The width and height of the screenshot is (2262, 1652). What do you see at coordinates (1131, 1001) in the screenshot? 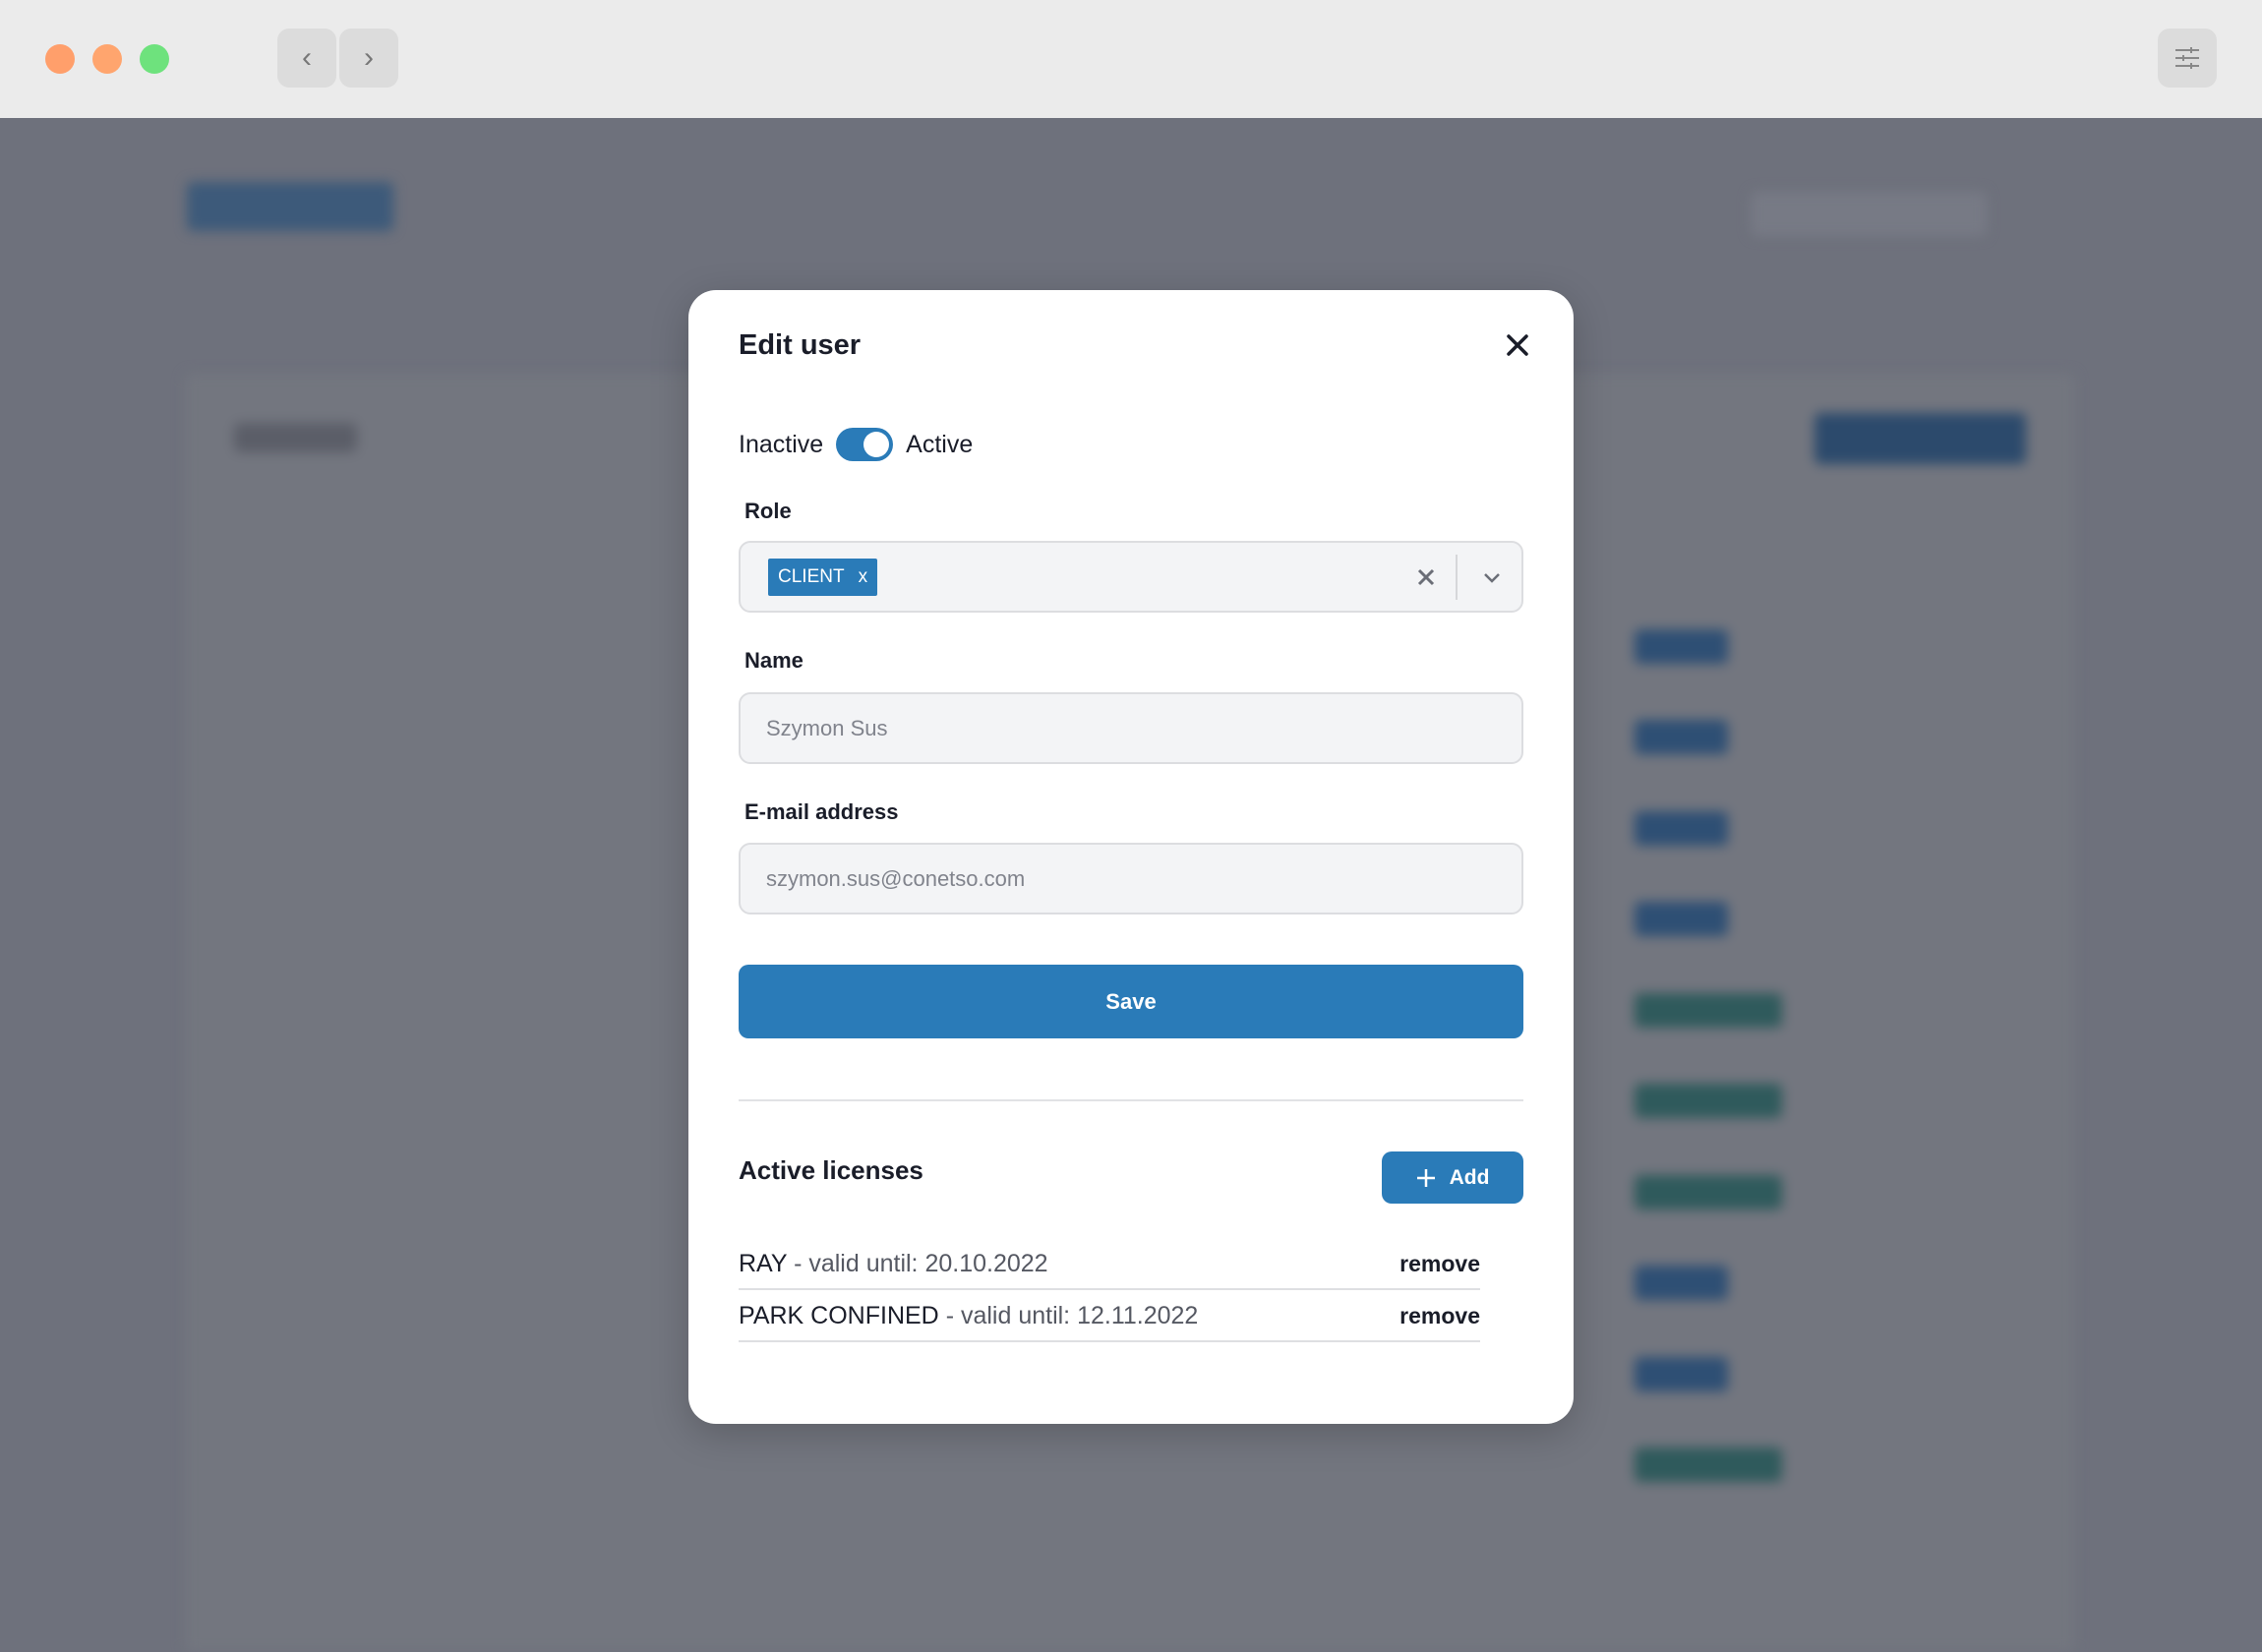
I see `save-button: Save` at bounding box center [1131, 1001].